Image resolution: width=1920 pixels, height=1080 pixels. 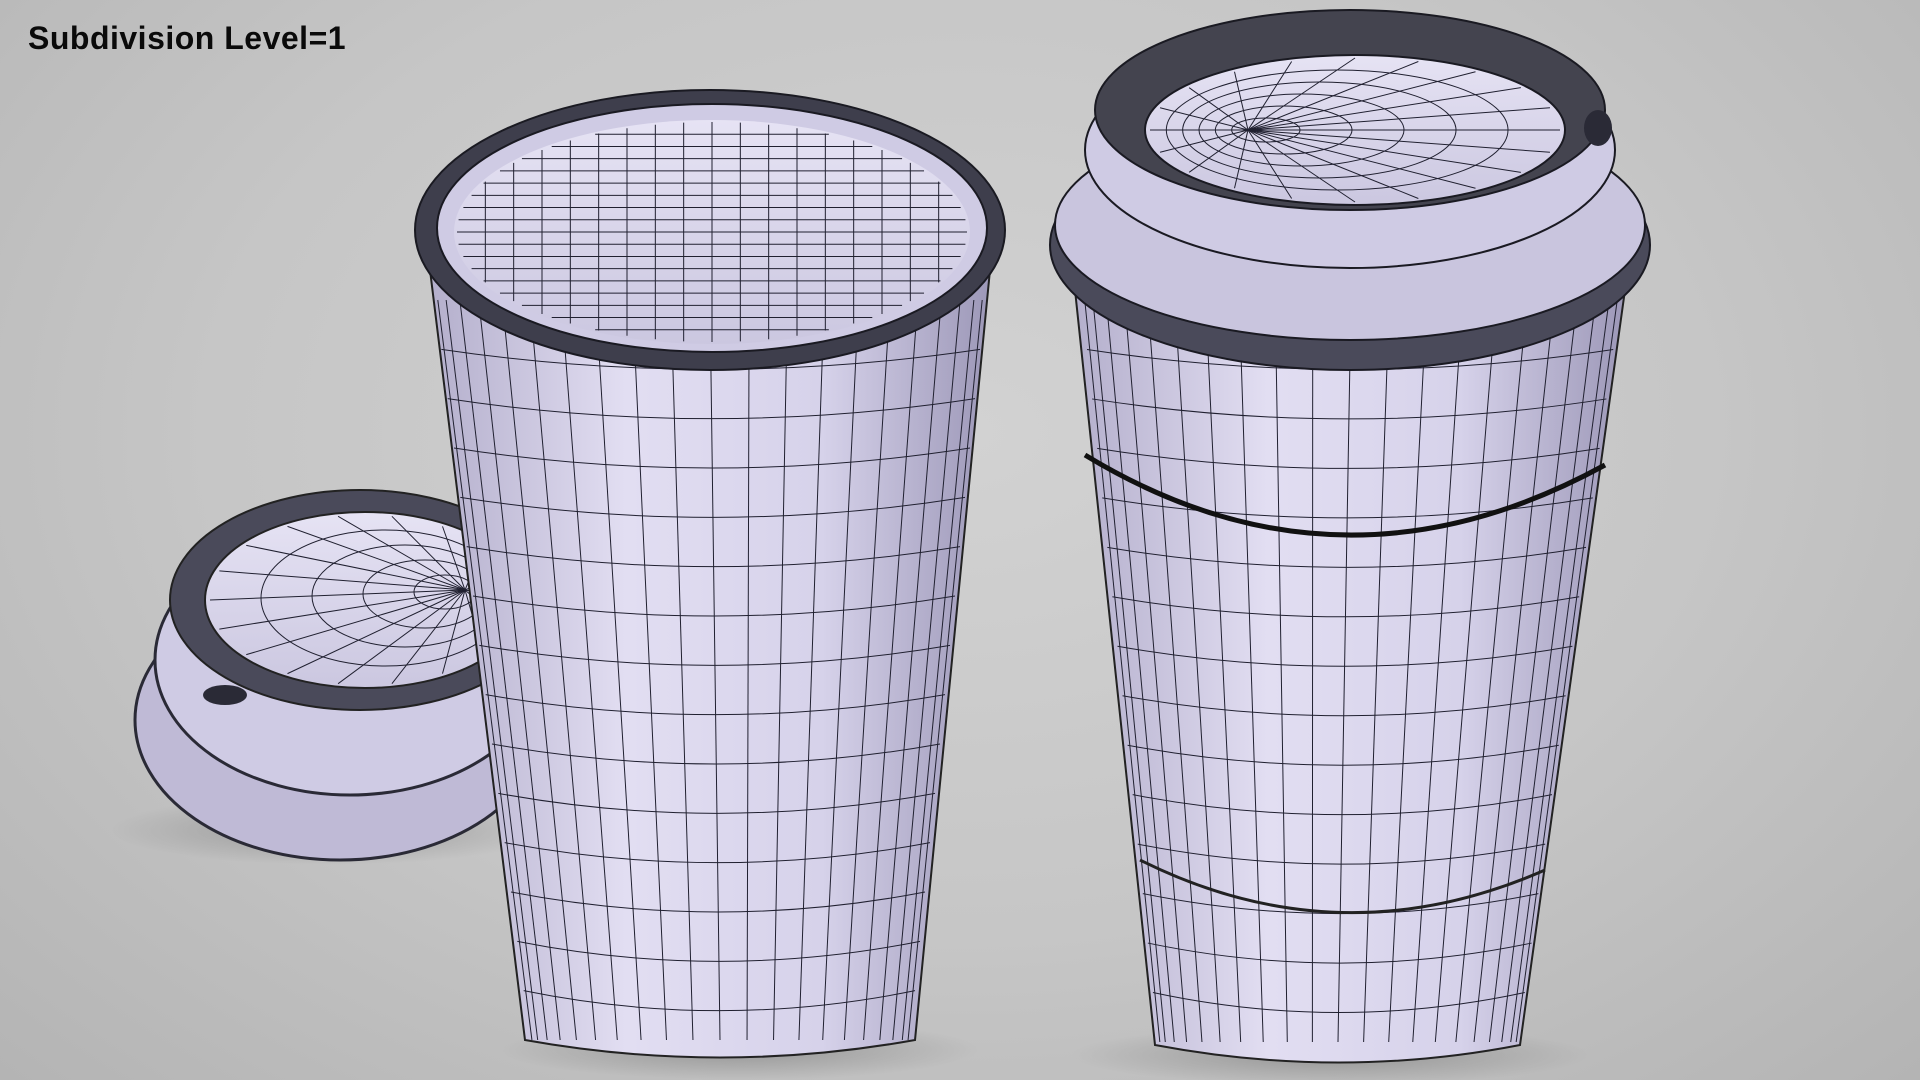 What do you see at coordinates (1598, 128) in the screenshot?
I see `lid-sip-hole` at bounding box center [1598, 128].